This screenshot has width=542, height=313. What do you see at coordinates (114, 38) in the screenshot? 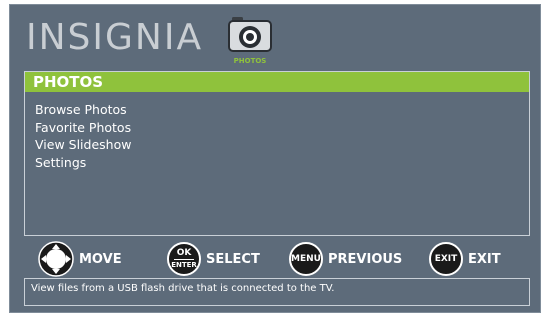
I see `brand-logo: INSIGNIA` at bounding box center [114, 38].